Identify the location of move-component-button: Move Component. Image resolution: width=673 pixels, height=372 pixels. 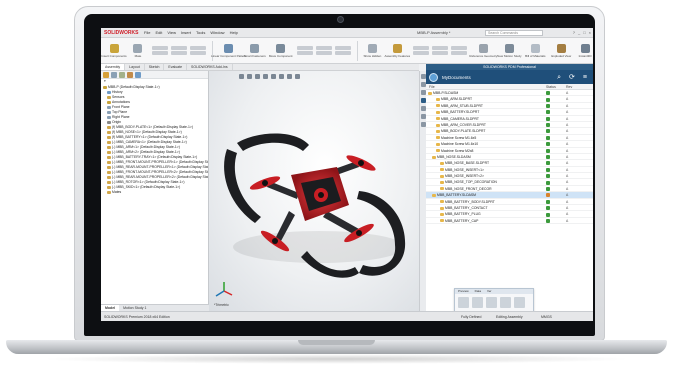
(281, 50).